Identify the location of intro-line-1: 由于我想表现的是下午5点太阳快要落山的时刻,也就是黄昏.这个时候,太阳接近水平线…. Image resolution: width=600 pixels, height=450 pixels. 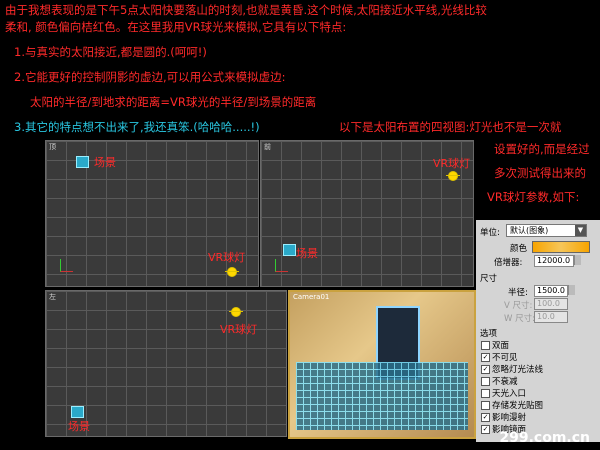
(246, 10).